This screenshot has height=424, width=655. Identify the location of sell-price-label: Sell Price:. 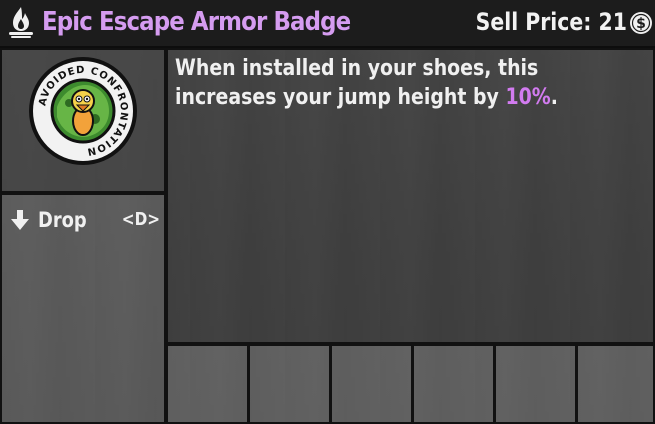
(533, 22).